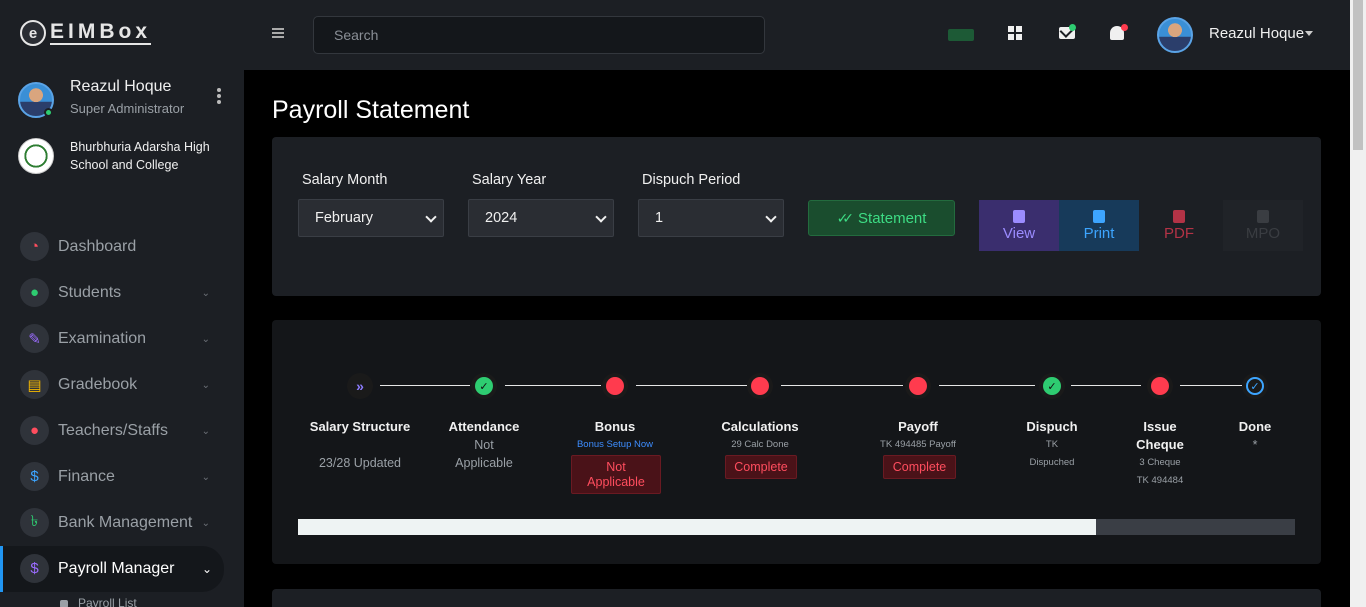  I want to click on step-done-title: Done, so click(1255, 426).